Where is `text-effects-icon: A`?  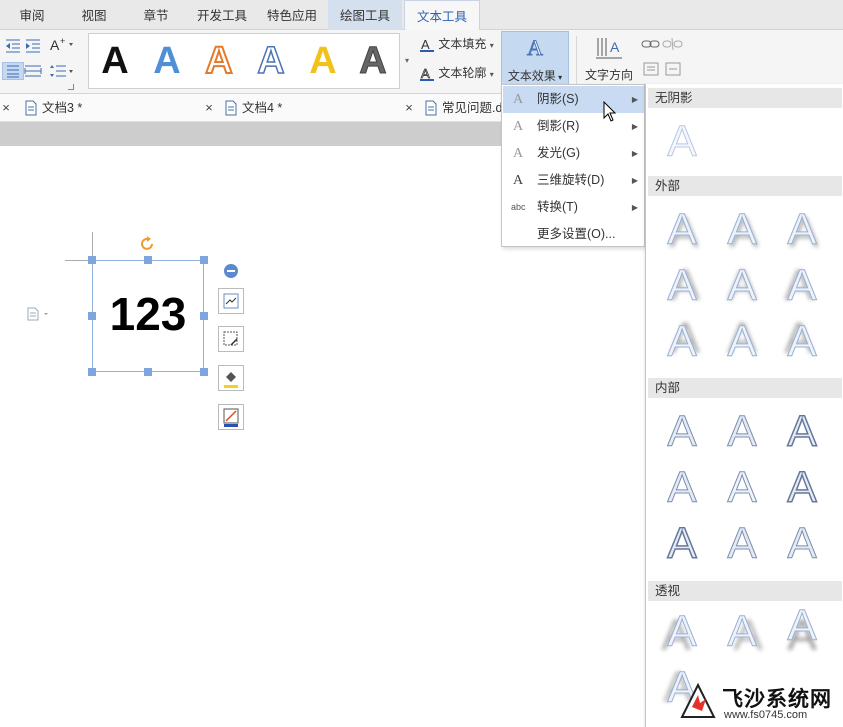 text-effects-icon: A is located at coordinates (535, 48).